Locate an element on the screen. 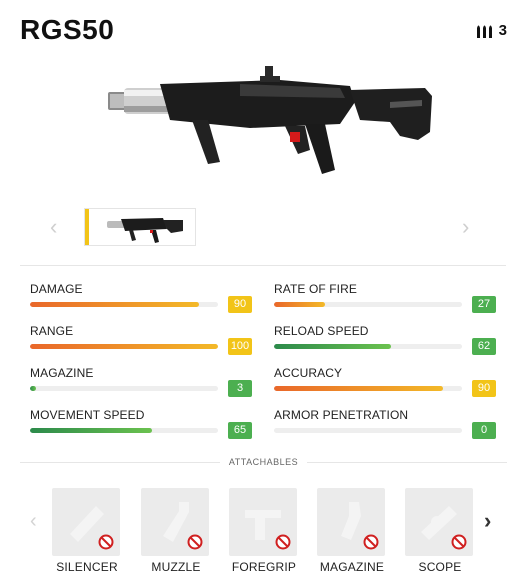  stat-label: MAGAZINE is located at coordinates (62, 373).